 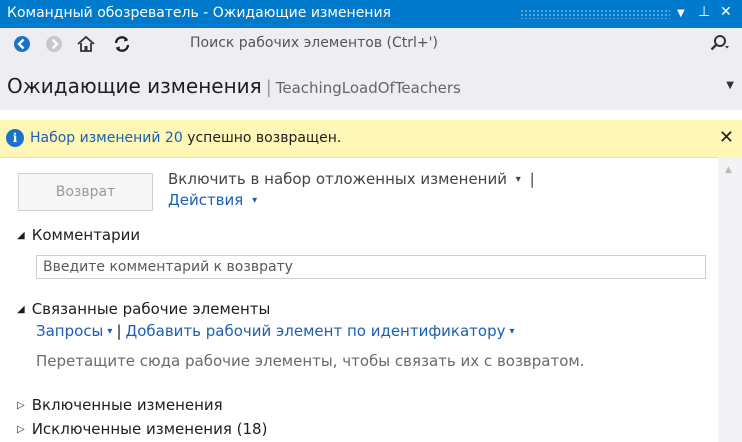 I want to click on changeset-link: Набор изменений 20, so click(x=106, y=138).